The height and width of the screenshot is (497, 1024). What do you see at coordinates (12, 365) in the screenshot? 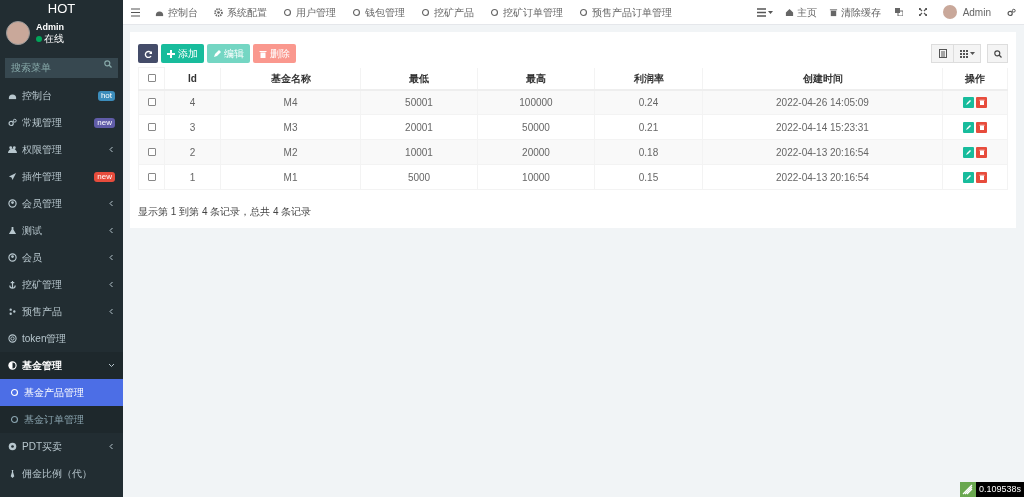
I see `half-circle-icon` at bounding box center [12, 365].